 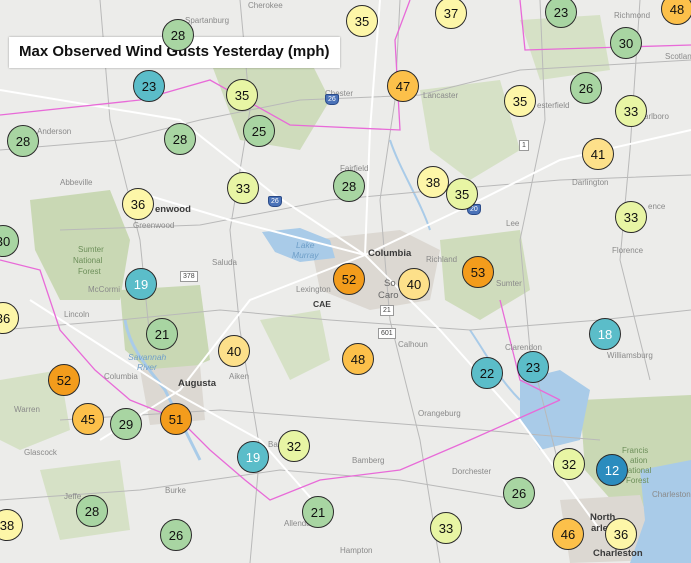 What do you see at coordinates (147, 357) in the screenshot?
I see `place-label-savannah: Savannah` at bounding box center [147, 357].